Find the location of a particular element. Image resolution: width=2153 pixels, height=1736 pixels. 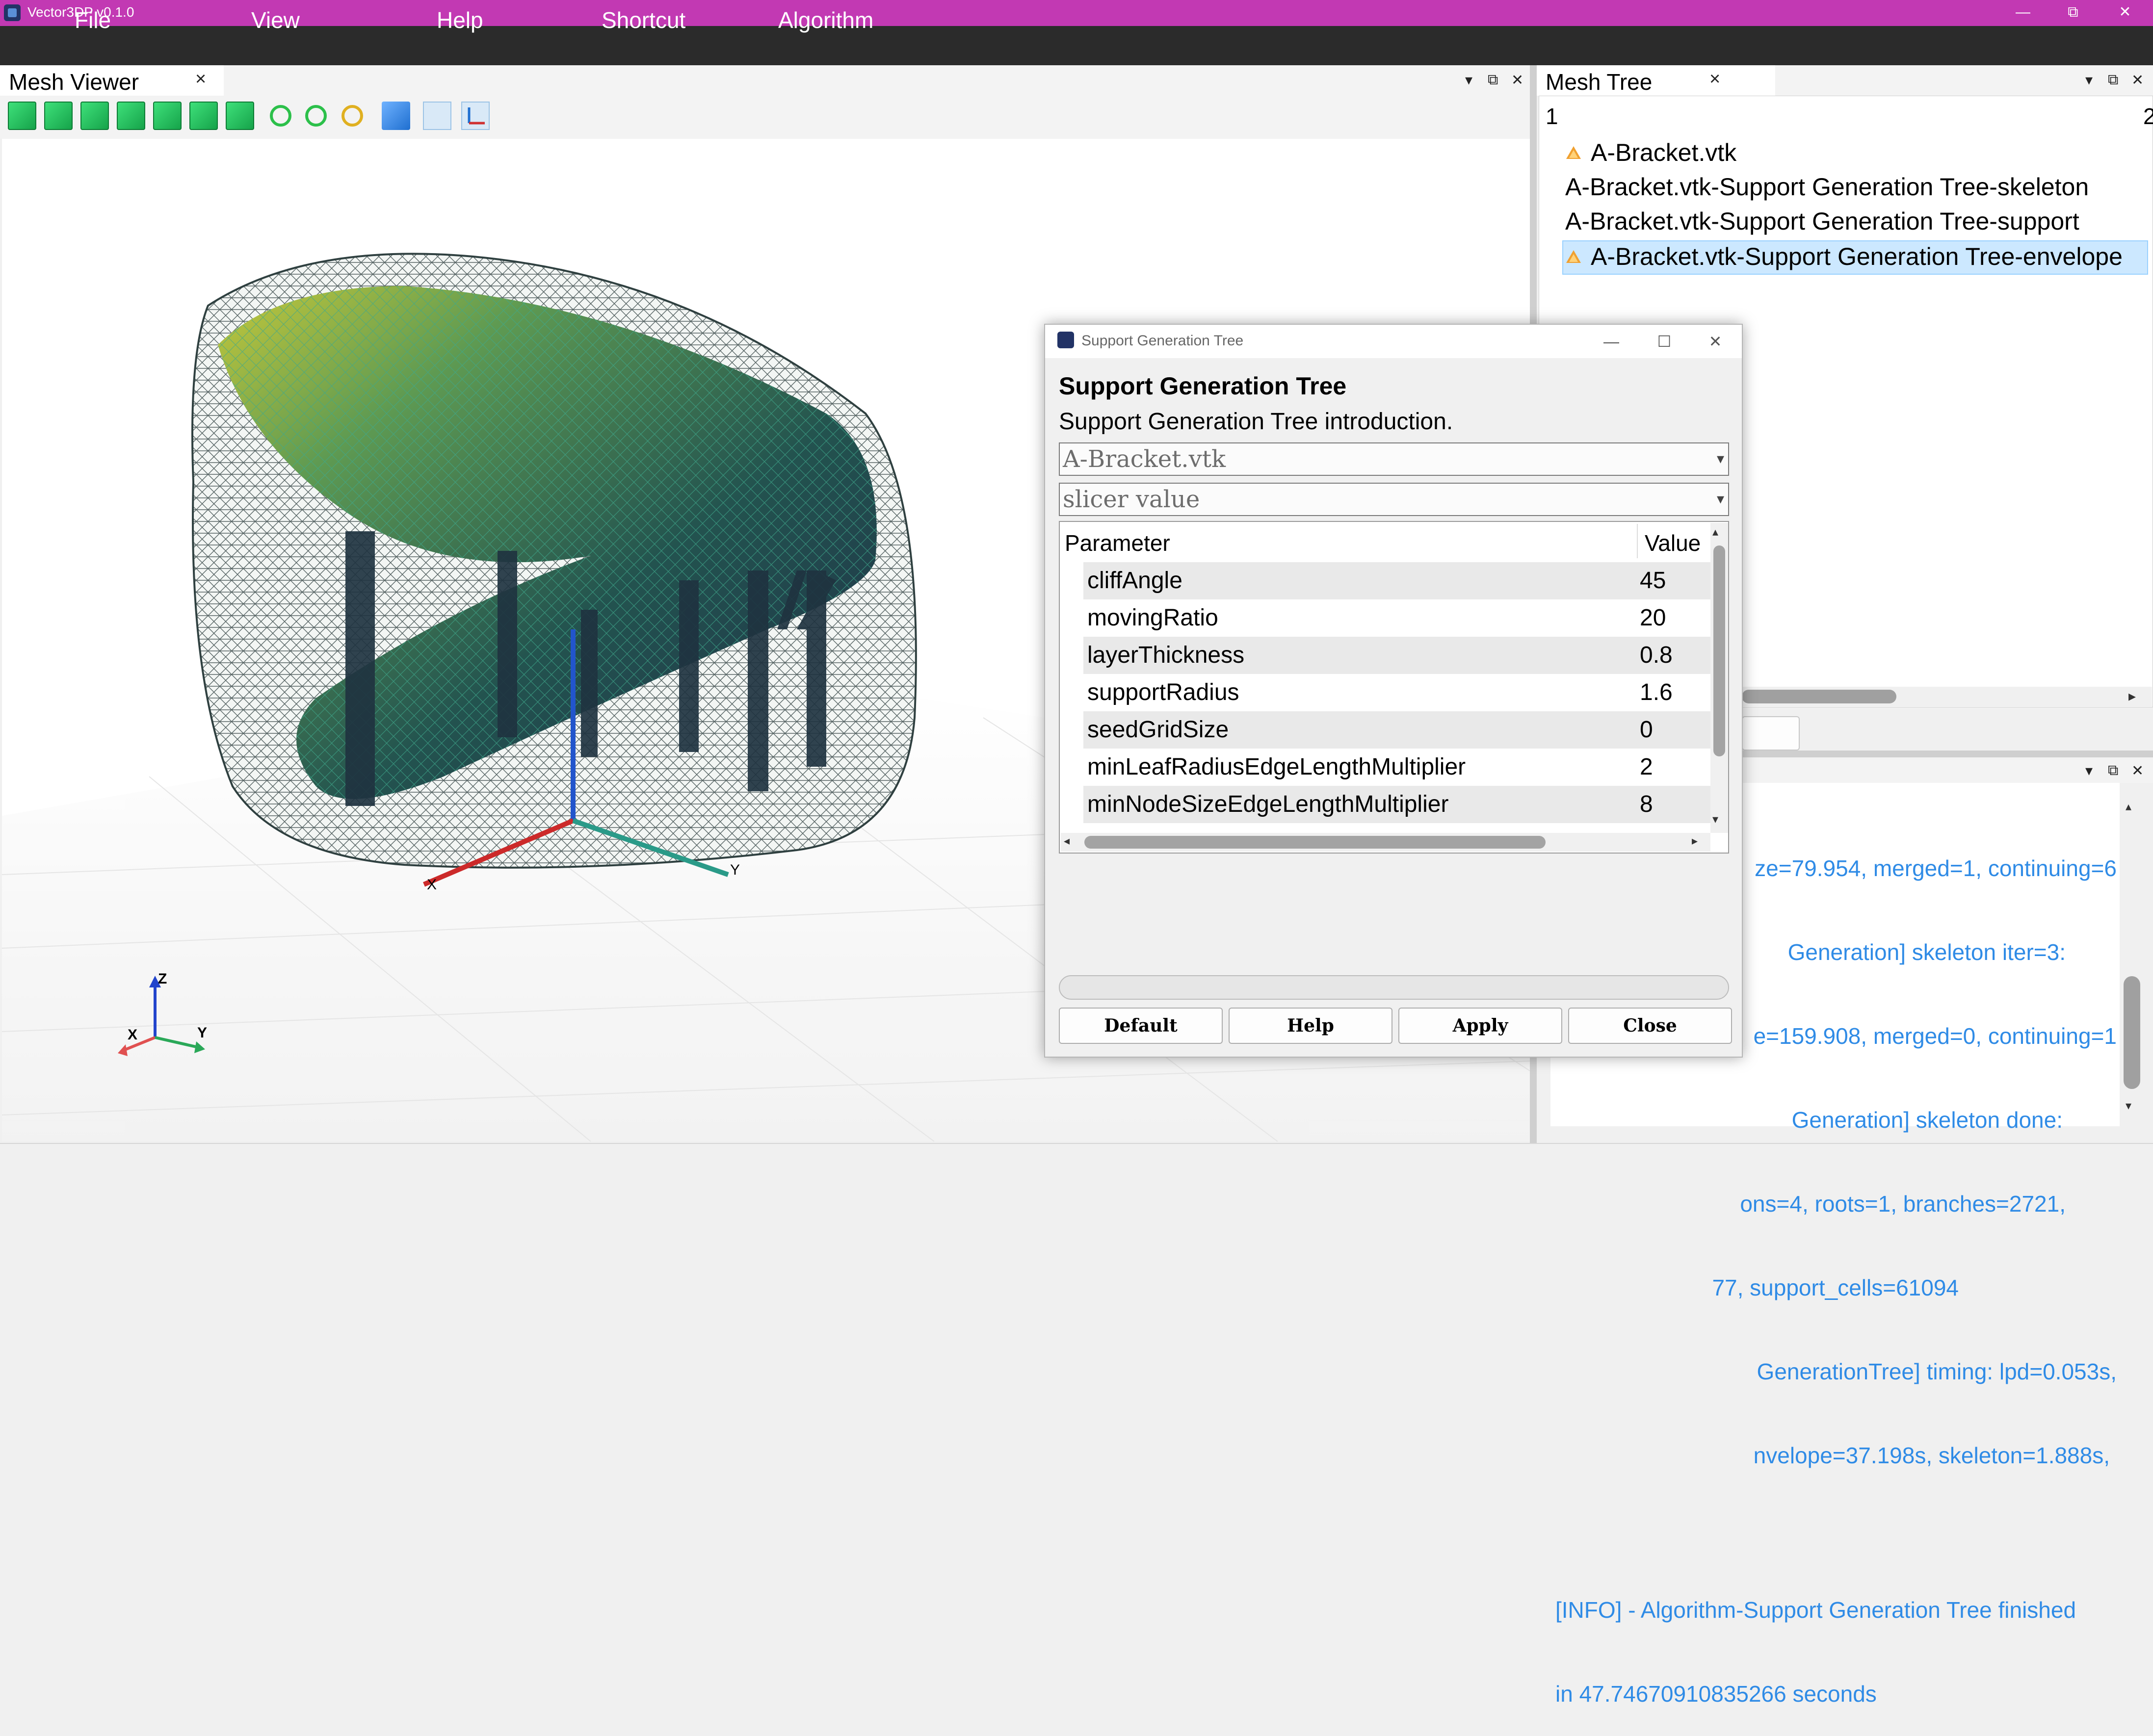

orient-z-label: Z is located at coordinates (162, 979).